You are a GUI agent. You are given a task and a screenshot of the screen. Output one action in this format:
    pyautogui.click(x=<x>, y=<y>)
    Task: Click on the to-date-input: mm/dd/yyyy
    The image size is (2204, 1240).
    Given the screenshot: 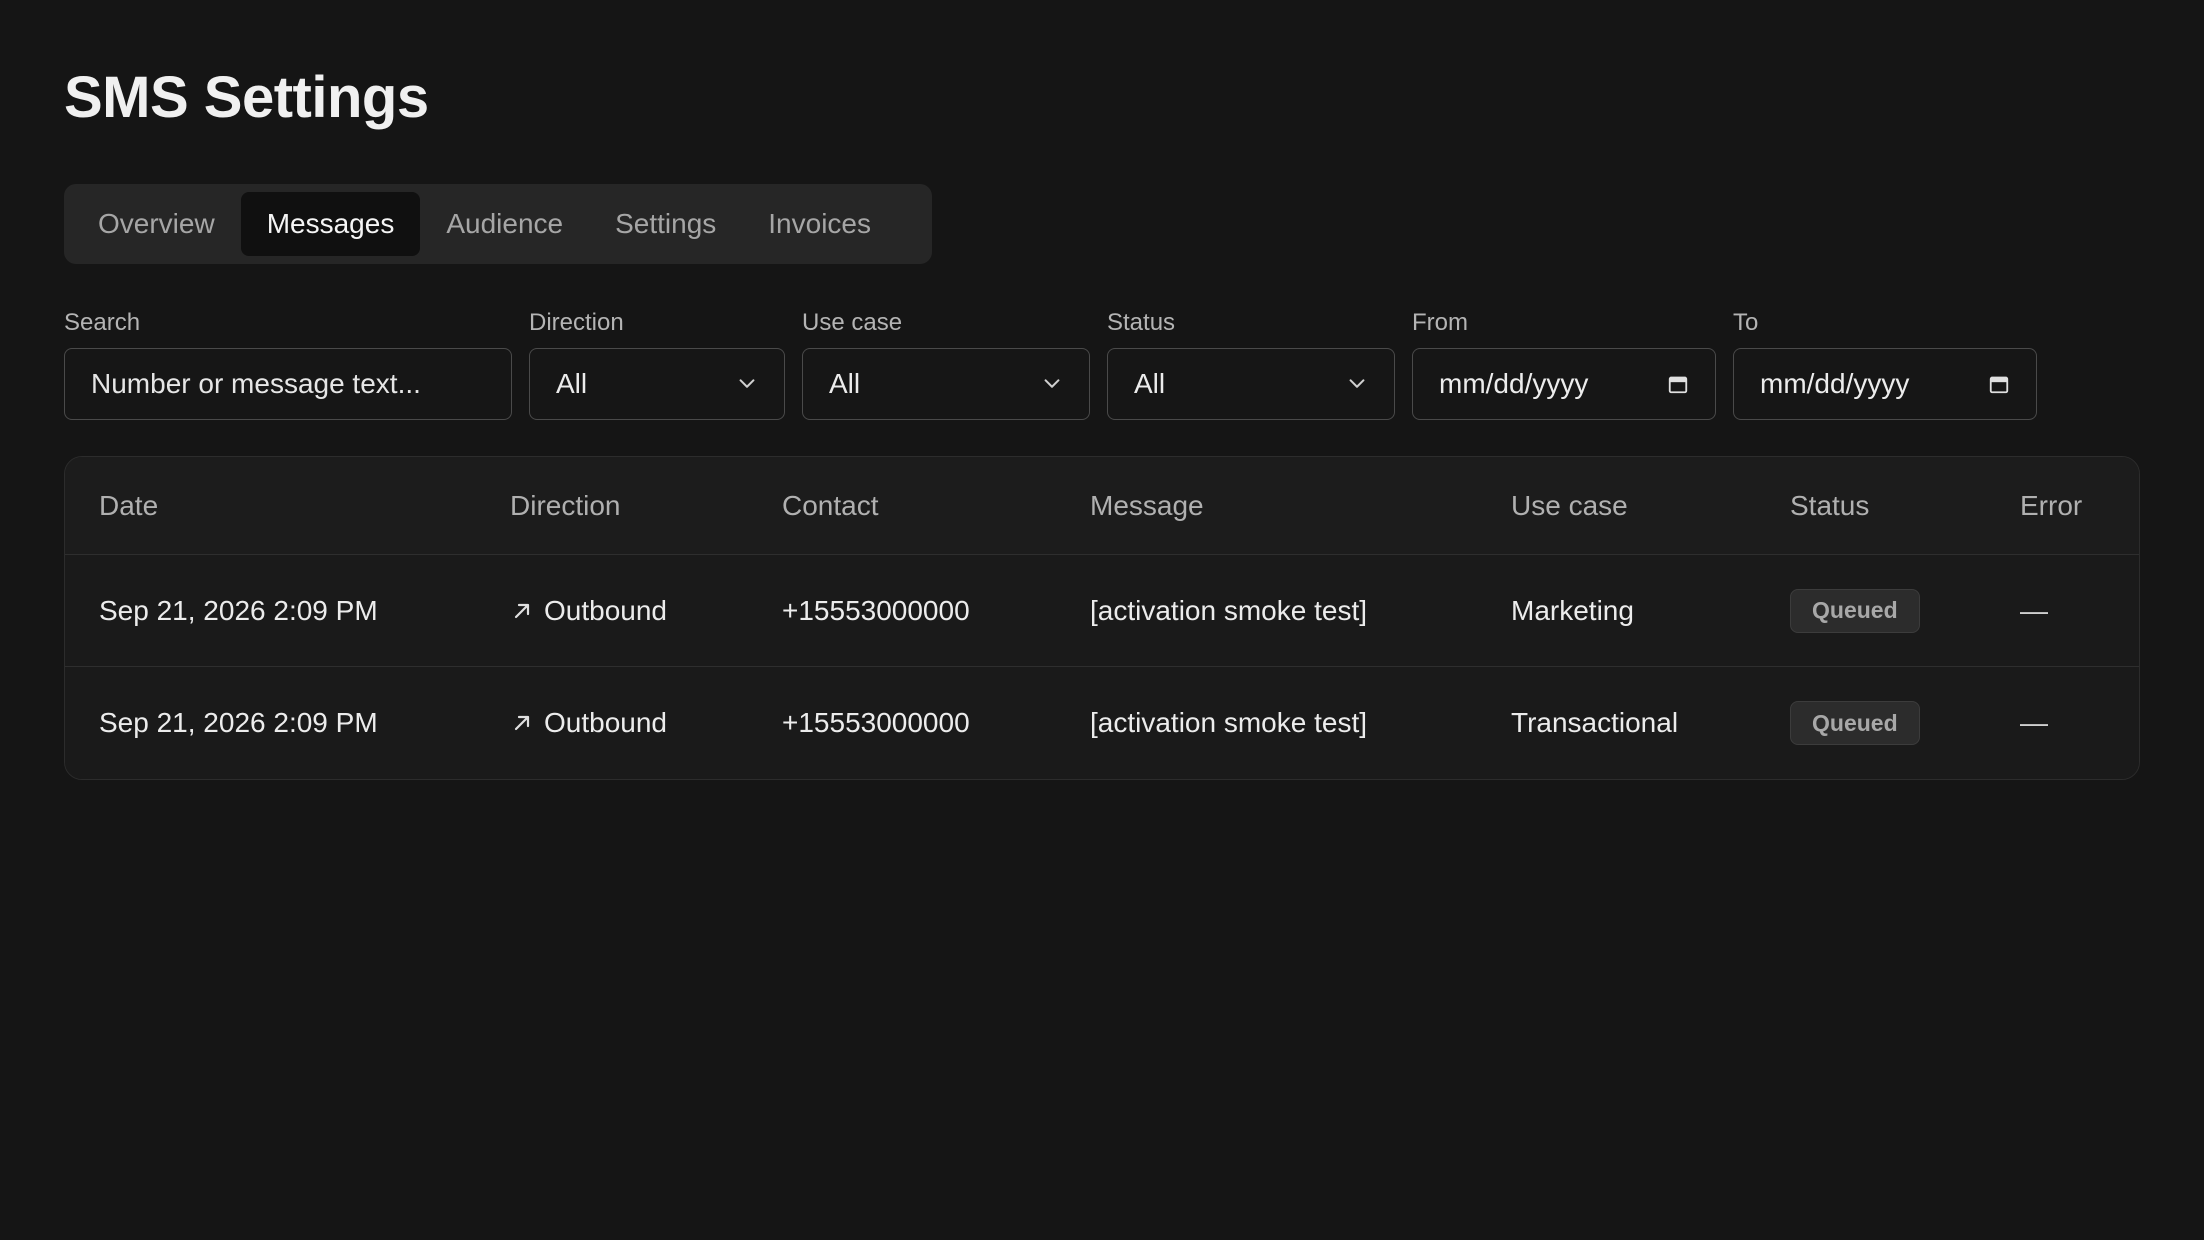 What is the action you would take?
    pyautogui.click(x=1885, y=384)
    